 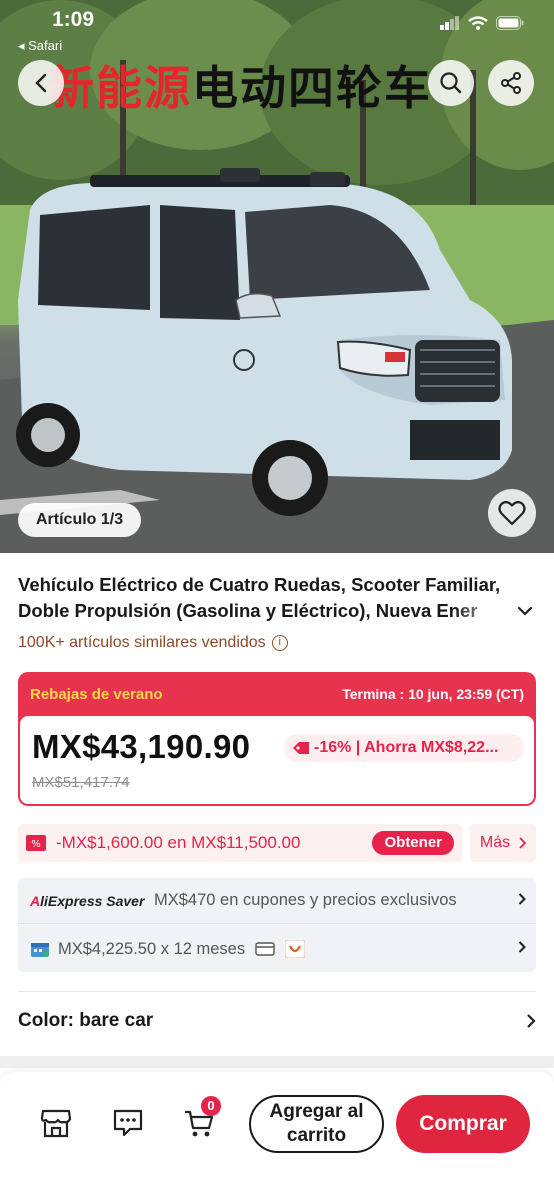 I want to click on chevron-down-icon, so click(x=525, y=611).